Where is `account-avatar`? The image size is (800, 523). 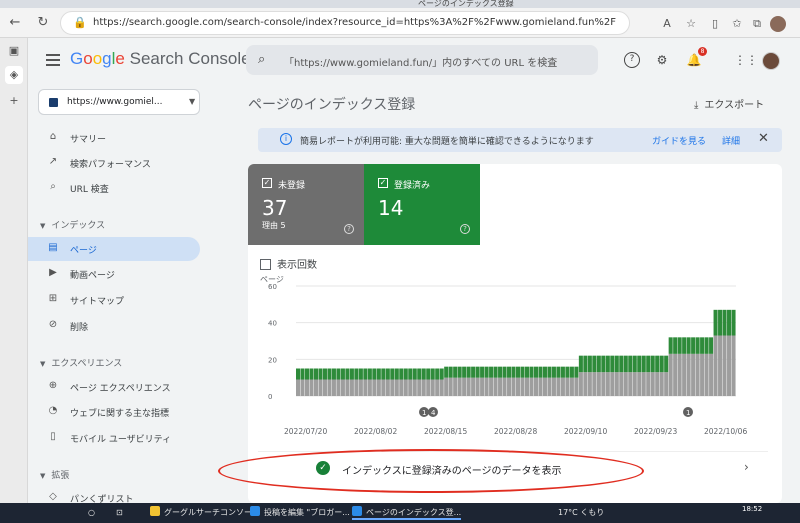
account-avatar is located at coordinates (771, 61).